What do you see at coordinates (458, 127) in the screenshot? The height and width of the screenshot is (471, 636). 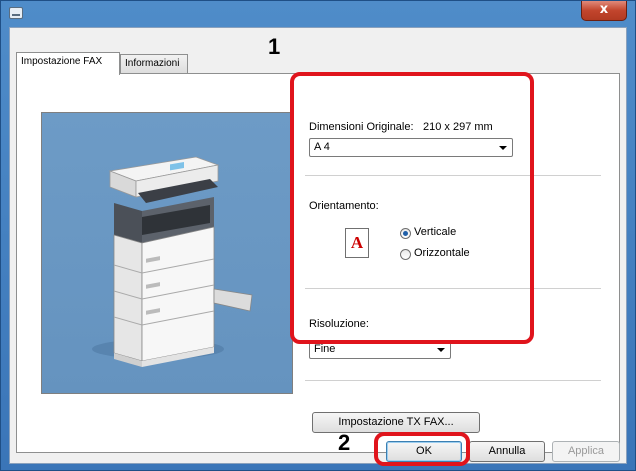 I see `original-size-value: 210 x 297 mm` at bounding box center [458, 127].